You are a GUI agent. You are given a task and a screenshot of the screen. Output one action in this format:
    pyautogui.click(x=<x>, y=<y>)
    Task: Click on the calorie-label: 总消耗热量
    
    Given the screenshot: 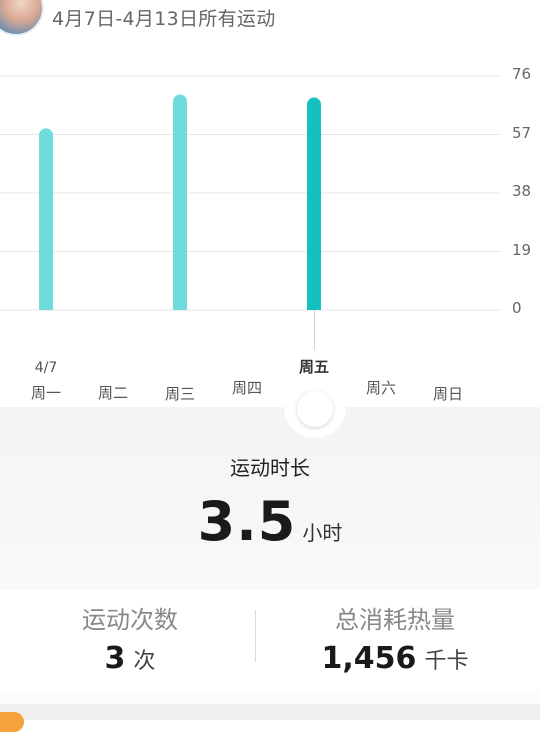 What is the action you would take?
    pyautogui.click(x=395, y=620)
    